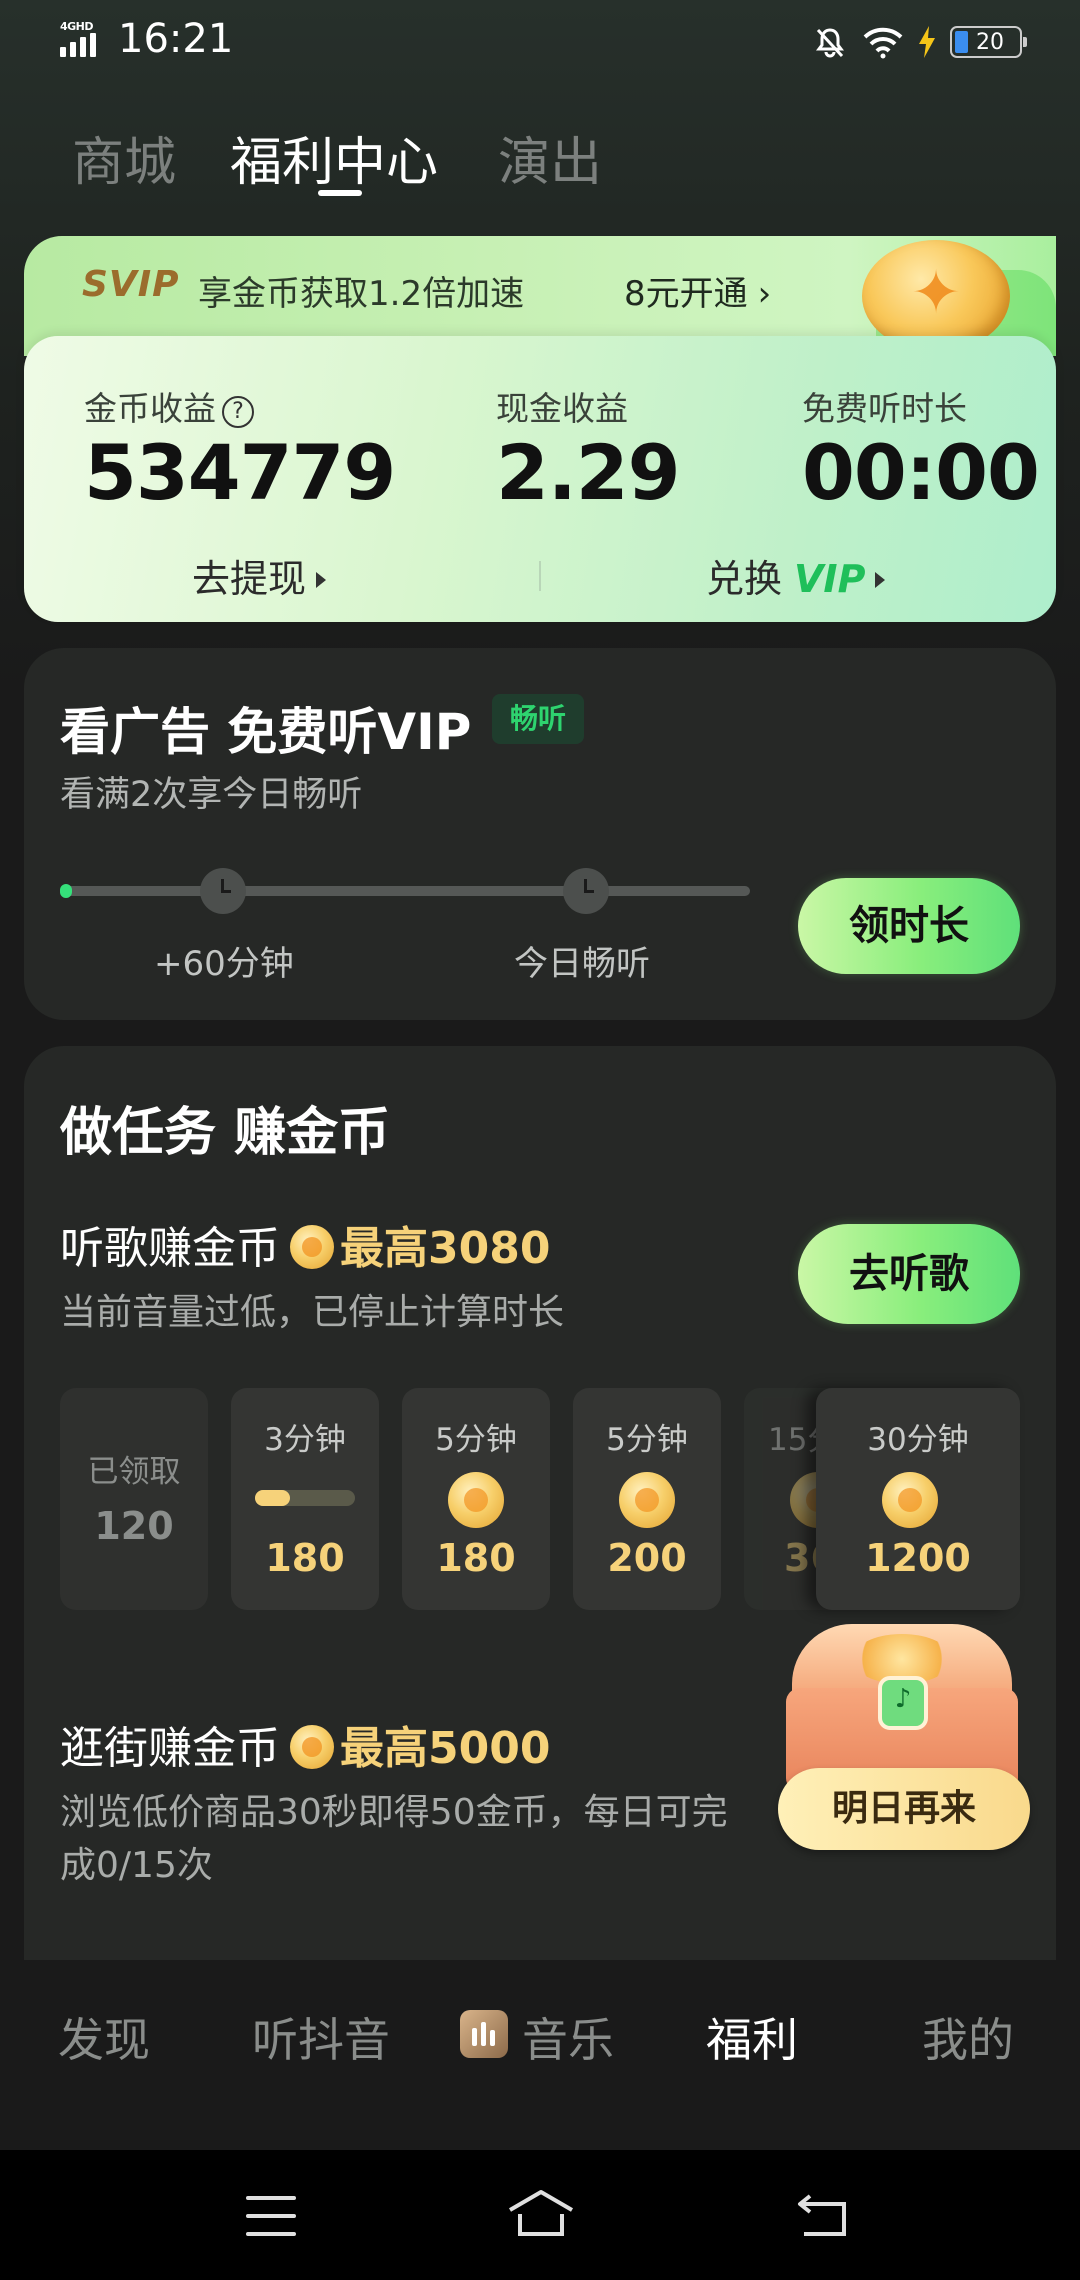 Image resolution: width=1080 pixels, height=2280 pixels. I want to click on help-icon: ?, so click(238, 412).